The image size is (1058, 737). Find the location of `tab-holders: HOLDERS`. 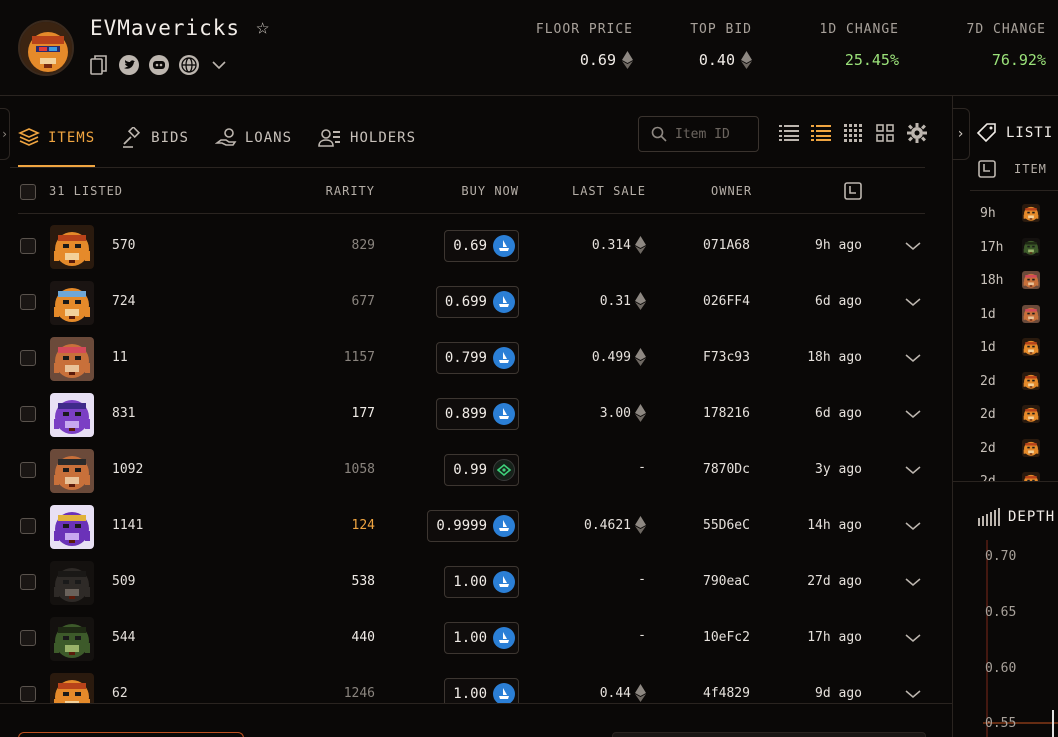

tab-holders: HOLDERS is located at coordinates (367, 138).